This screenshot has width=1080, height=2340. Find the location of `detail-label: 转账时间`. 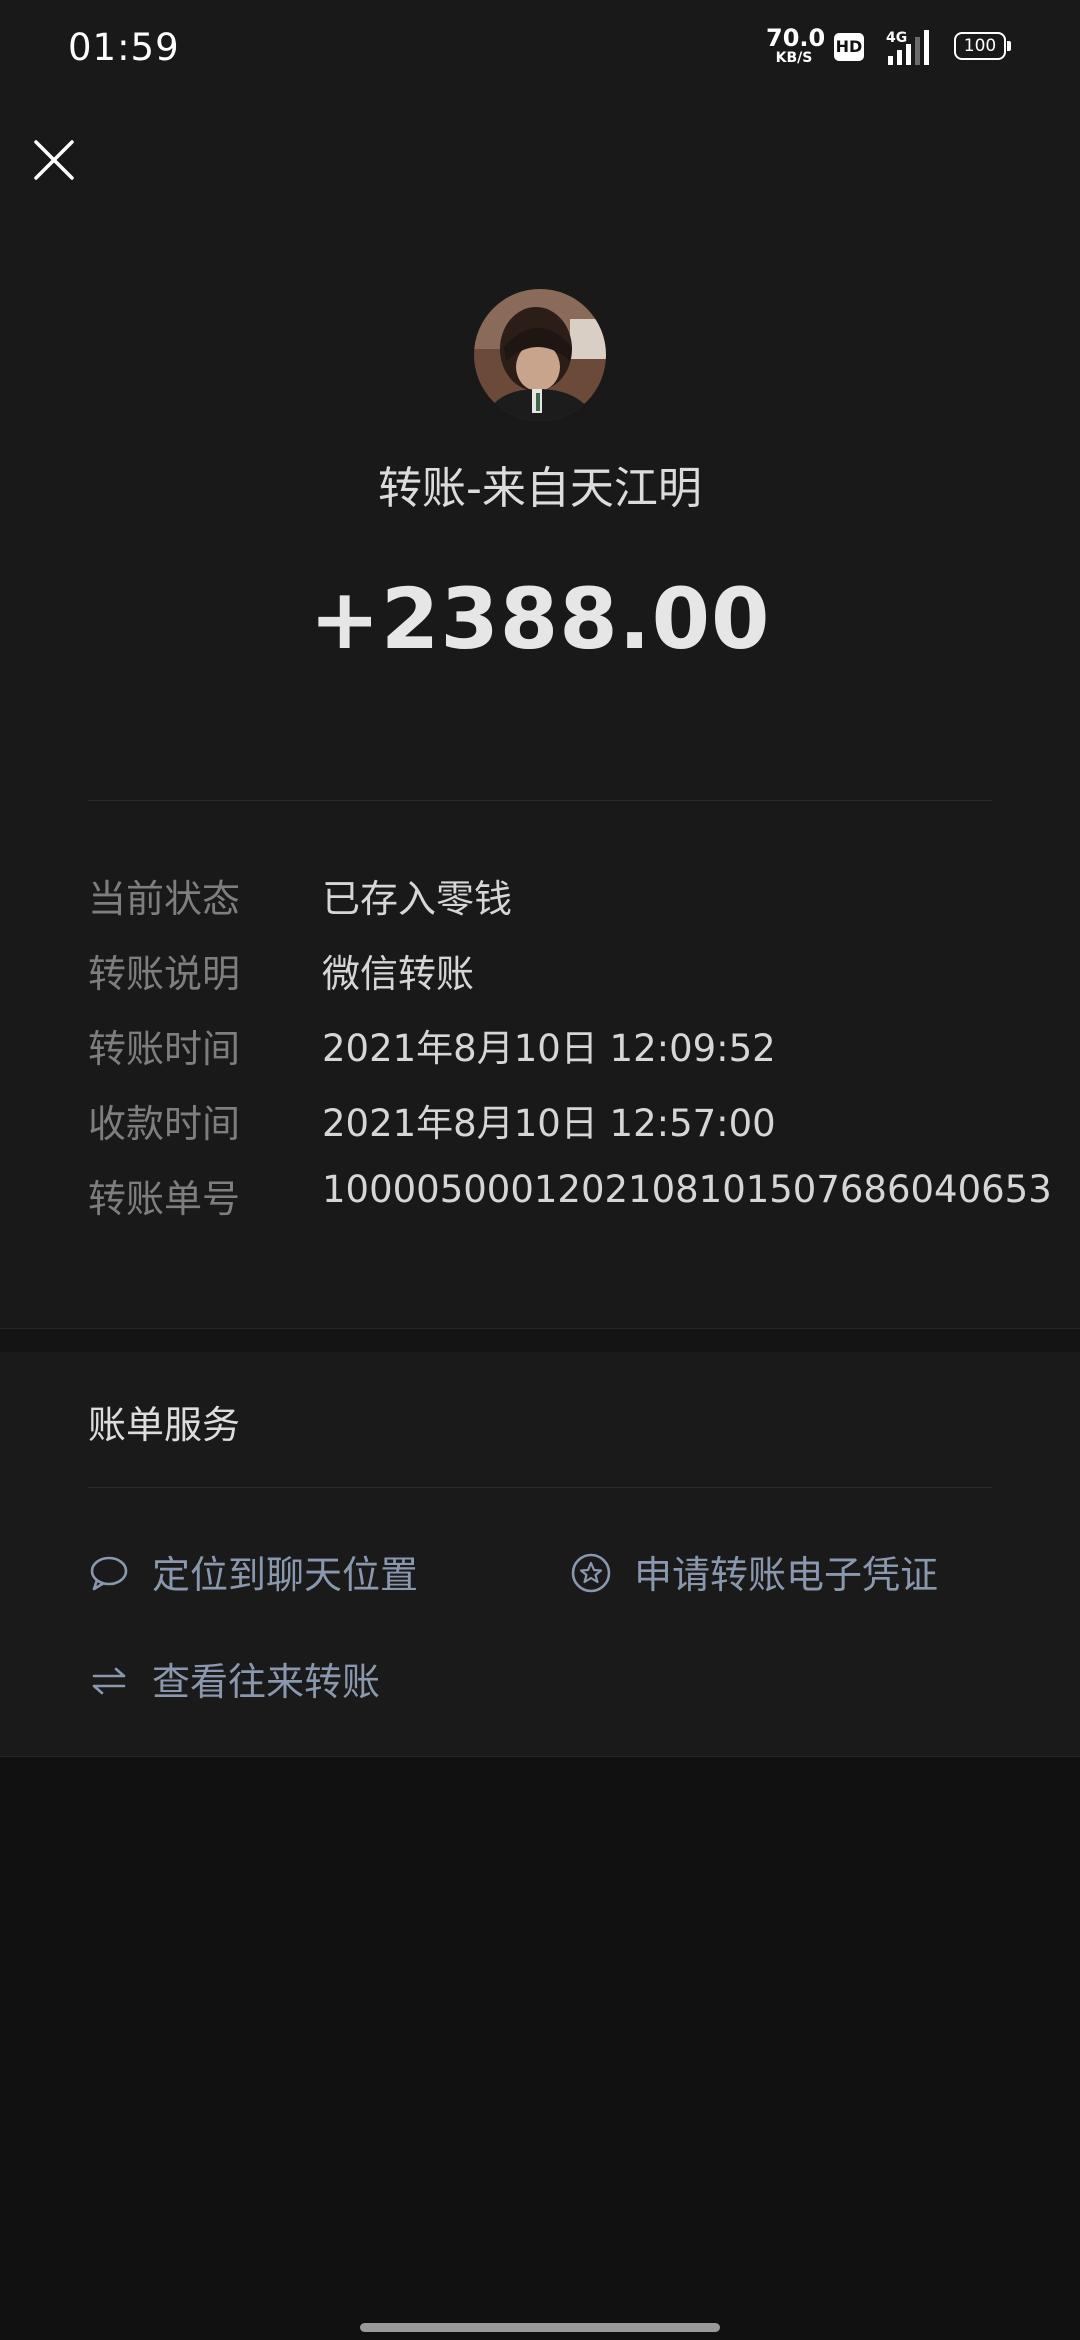

detail-label: 转账时间 is located at coordinates (164, 1049).